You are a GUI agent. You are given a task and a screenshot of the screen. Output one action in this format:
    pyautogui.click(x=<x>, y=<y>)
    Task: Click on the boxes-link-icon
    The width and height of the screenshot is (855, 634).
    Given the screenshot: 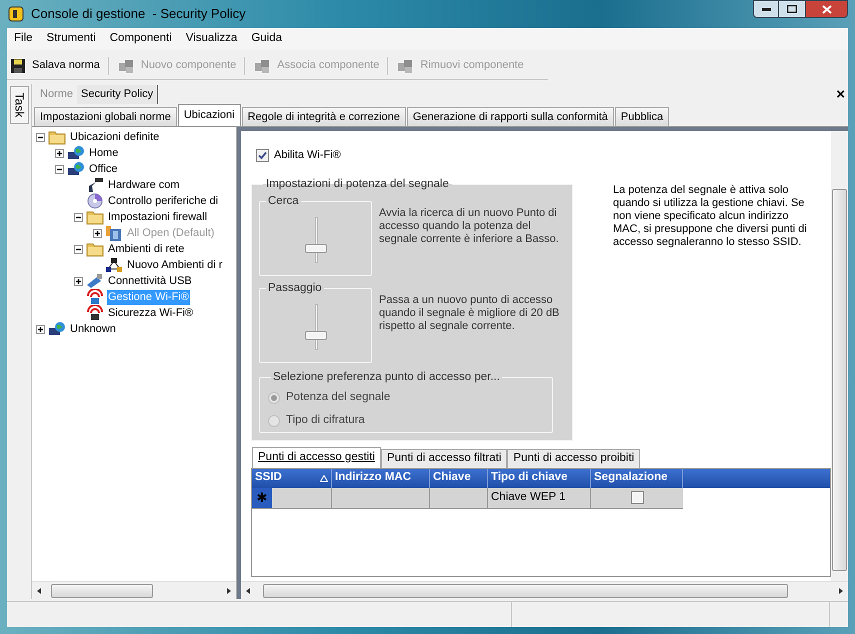 What is the action you would take?
    pyautogui.click(x=262, y=66)
    